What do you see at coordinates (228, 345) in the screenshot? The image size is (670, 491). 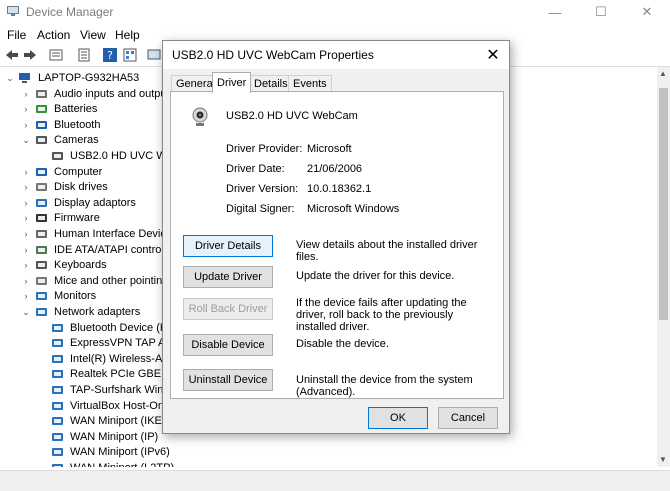 I see `disable-device-button: Disable Device` at bounding box center [228, 345].